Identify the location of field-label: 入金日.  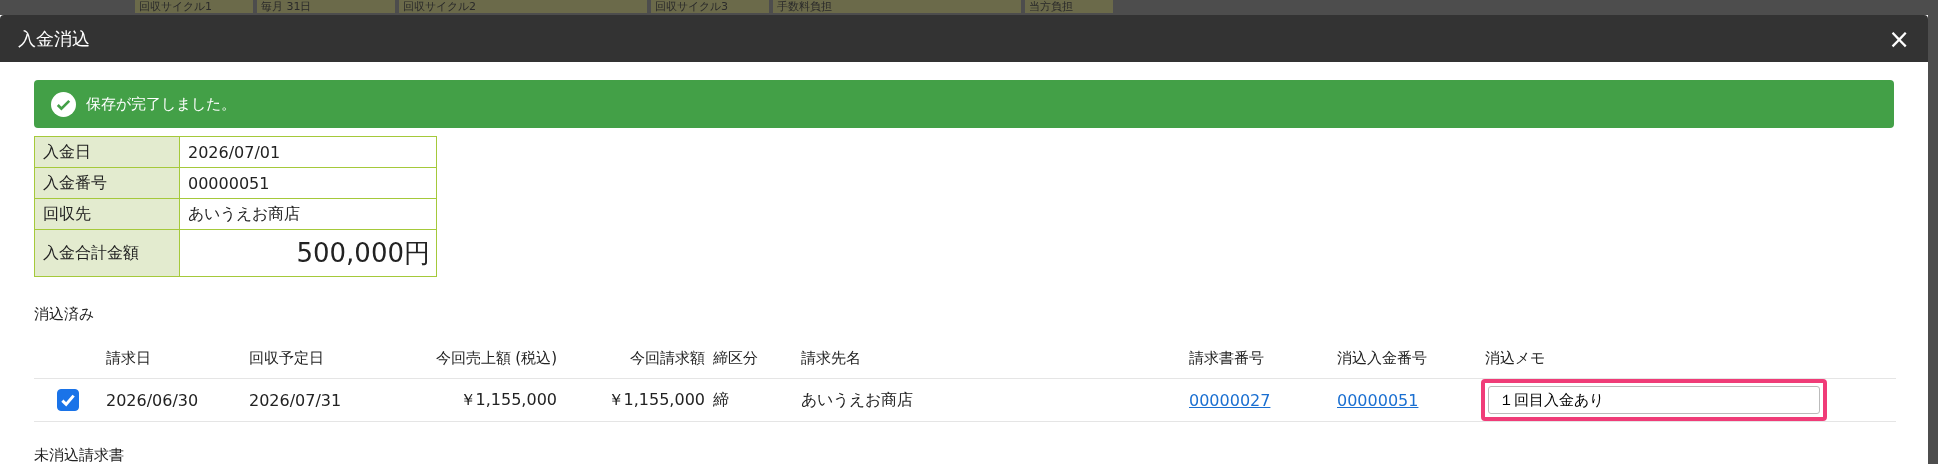
(107, 152).